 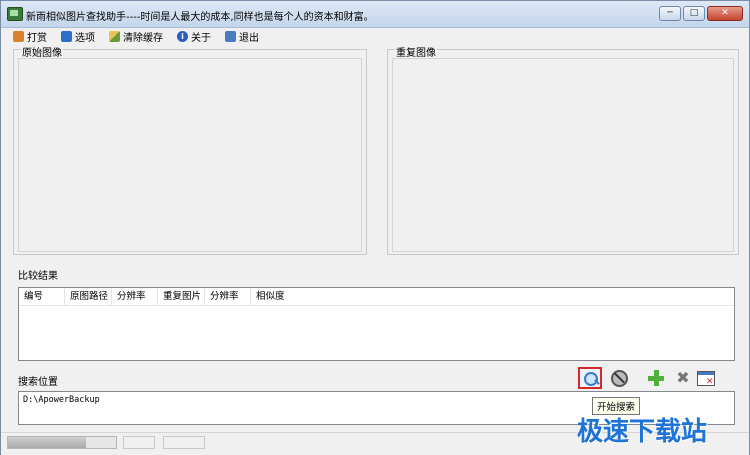 I want to click on menu-item-donate: 打赏, so click(x=30, y=36).